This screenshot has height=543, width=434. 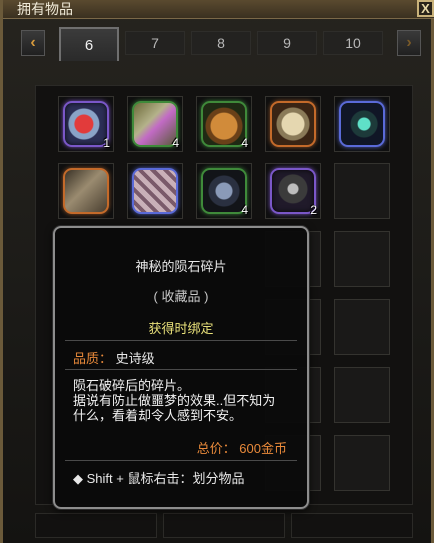 I want to click on title-bar: 拥有物品 X, so click(x=218, y=9).